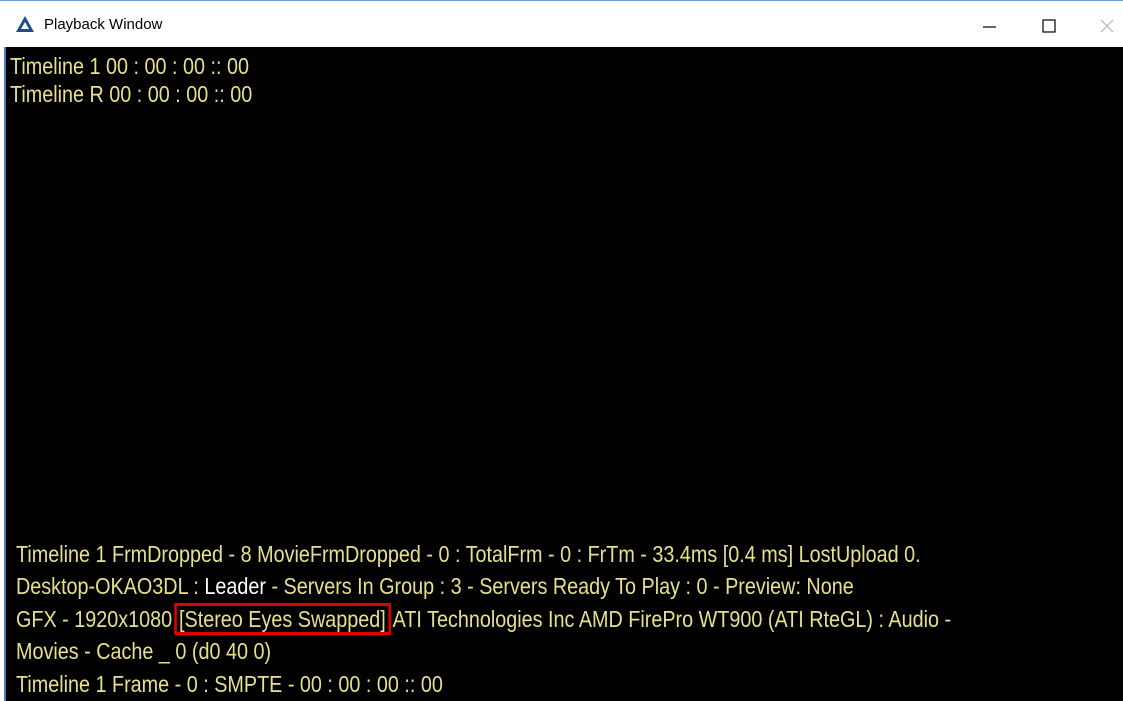  I want to click on gfx-resolution: GFX - 1920x1080, so click(94, 619).